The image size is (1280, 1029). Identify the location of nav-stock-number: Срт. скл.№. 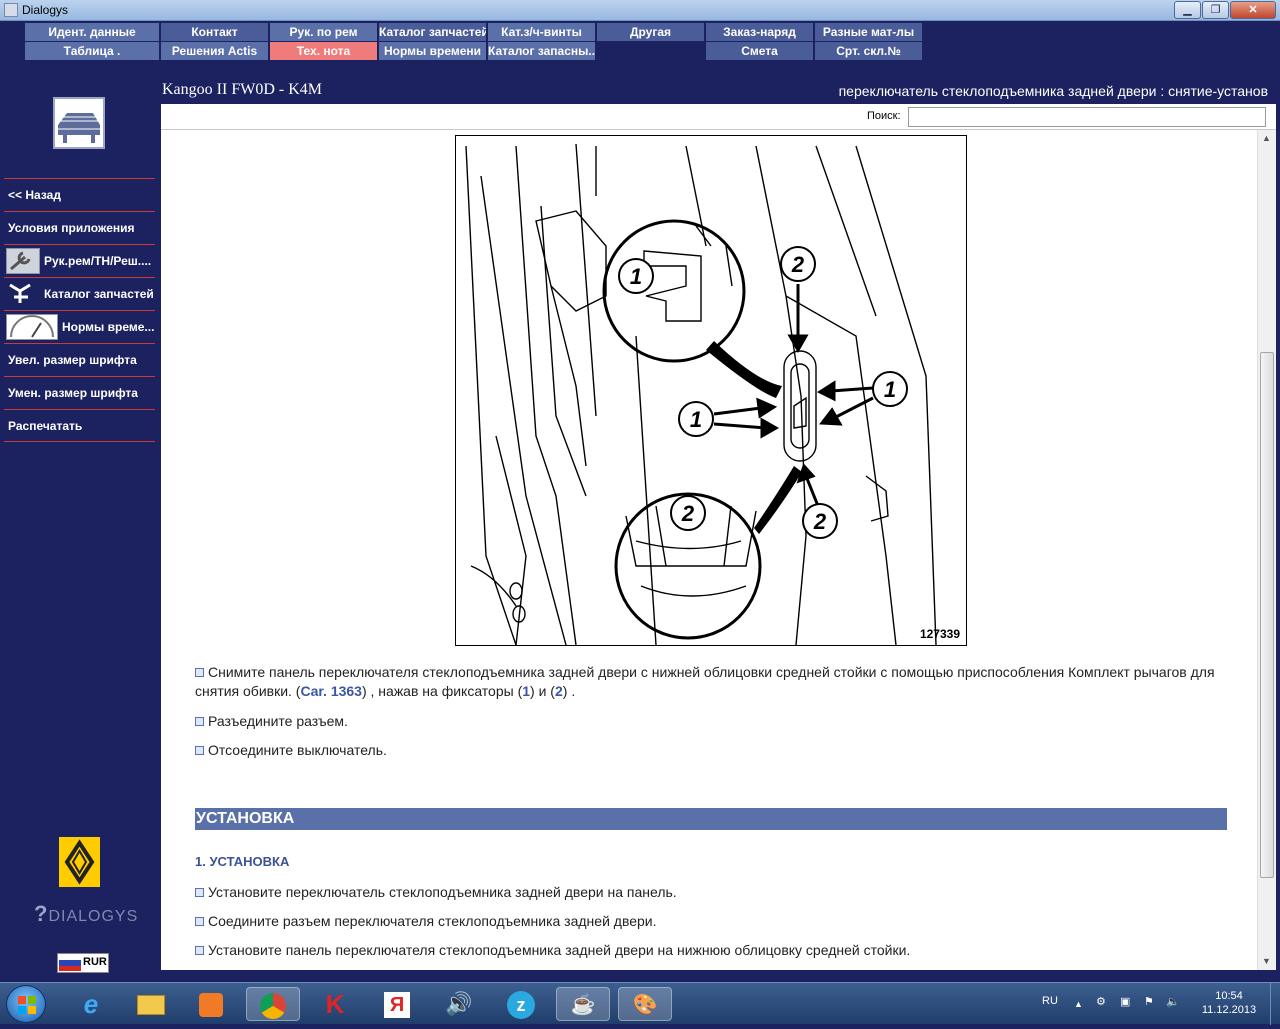
(868, 51).